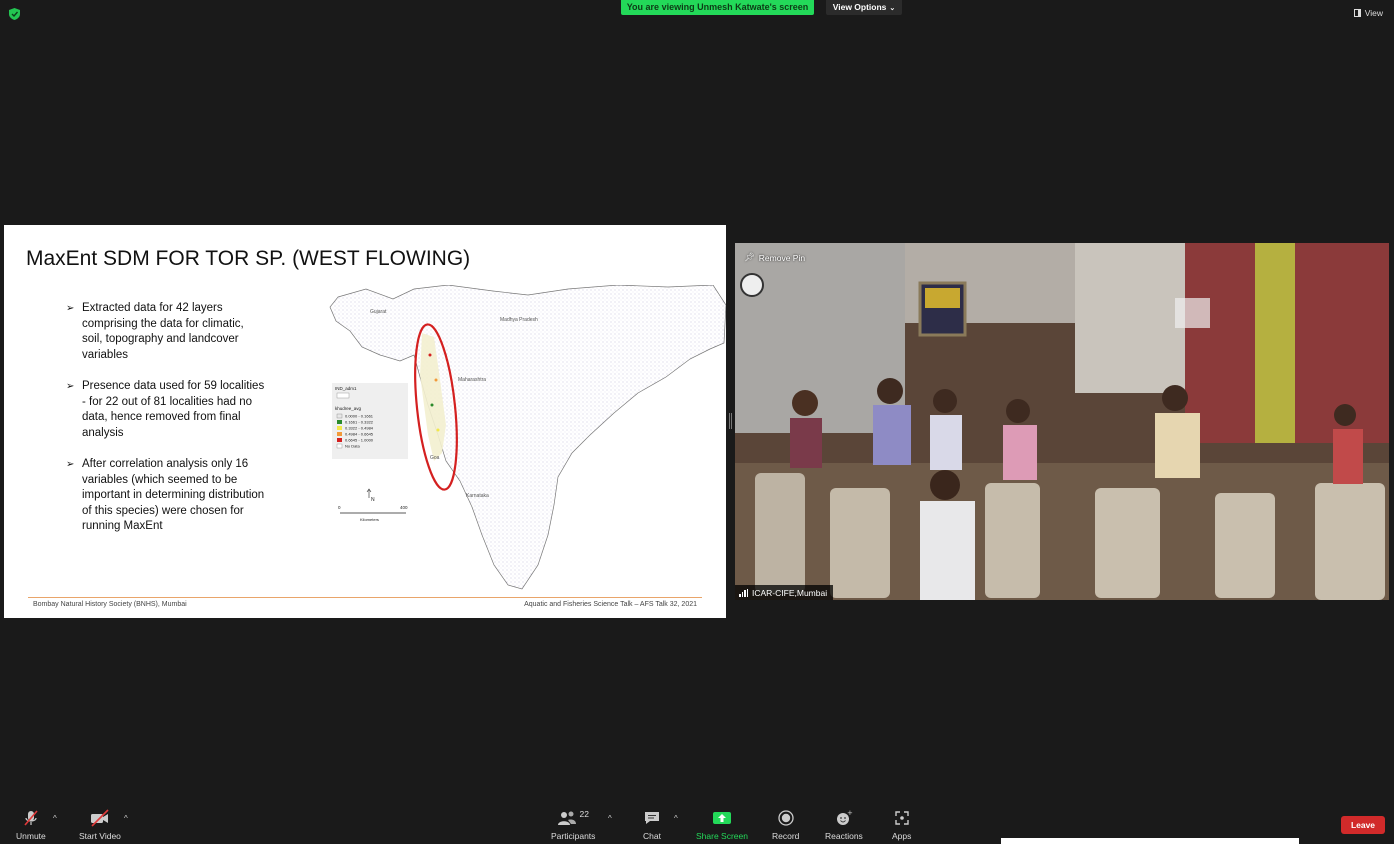  Describe the element at coordinates (359, 434) in the screenshot. I see `legend-item: 0.4984 - 0.6645` at that location.